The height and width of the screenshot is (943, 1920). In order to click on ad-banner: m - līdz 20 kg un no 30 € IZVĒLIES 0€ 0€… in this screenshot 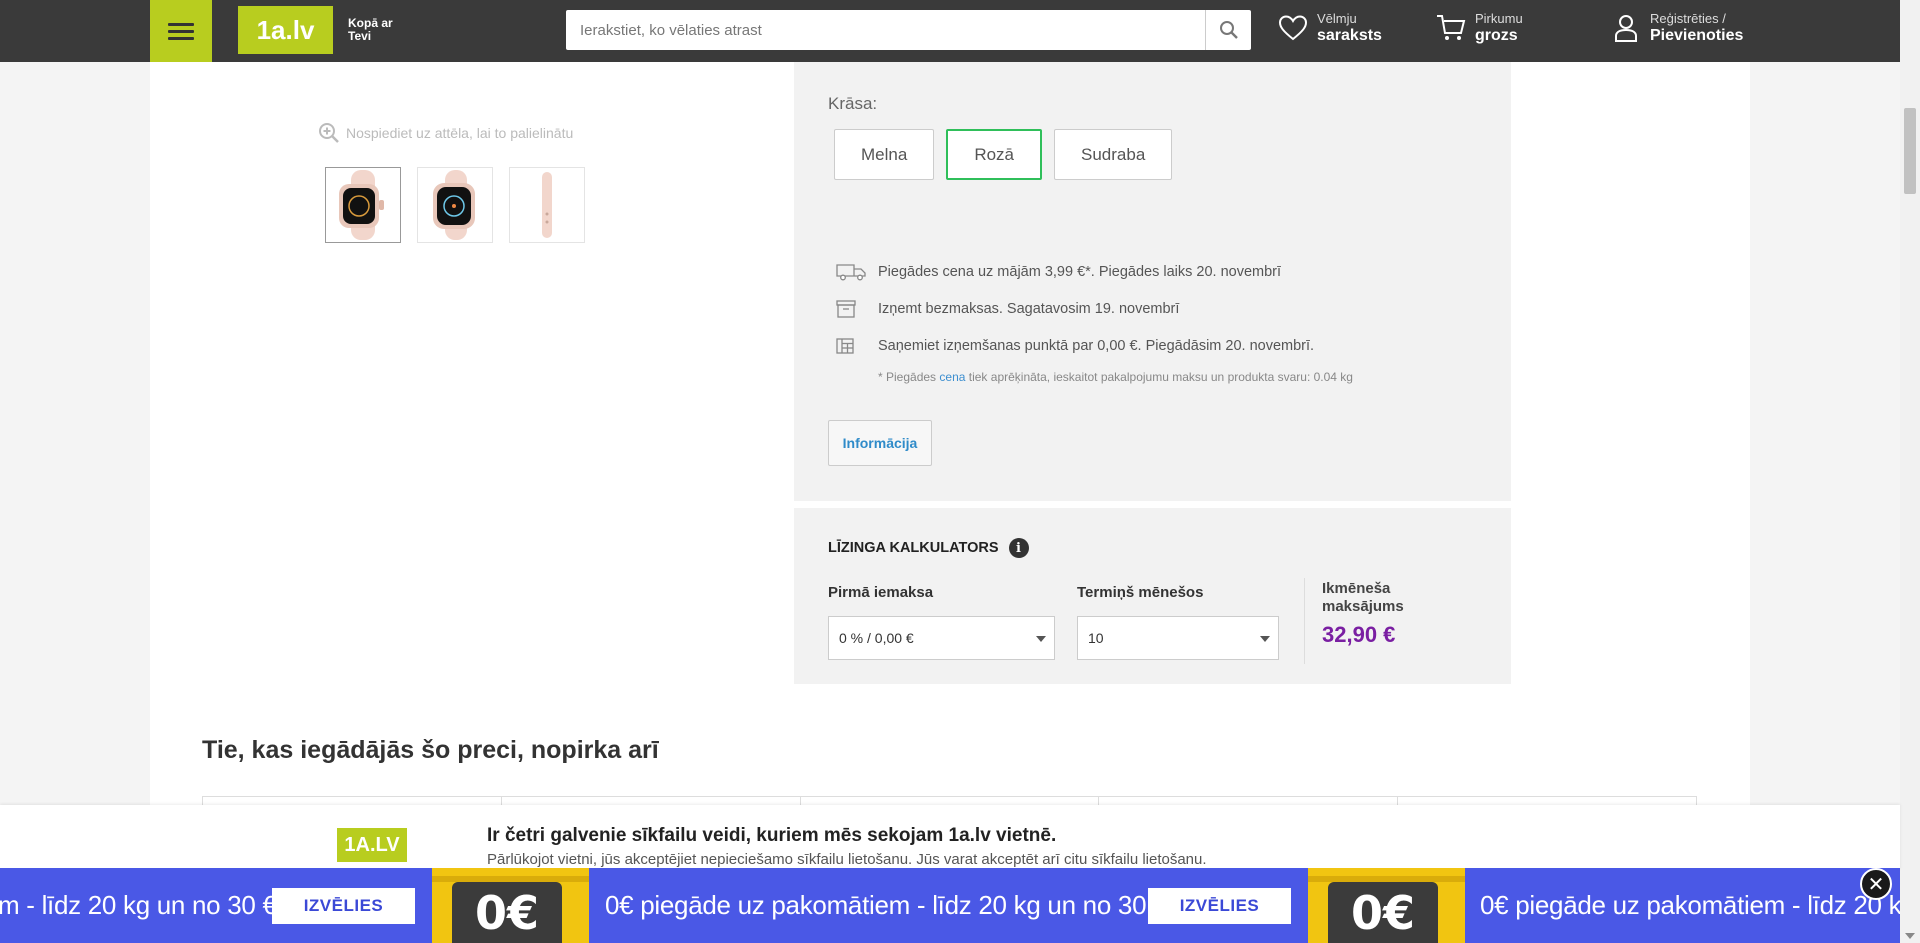, I will do `click(950, 905)`.